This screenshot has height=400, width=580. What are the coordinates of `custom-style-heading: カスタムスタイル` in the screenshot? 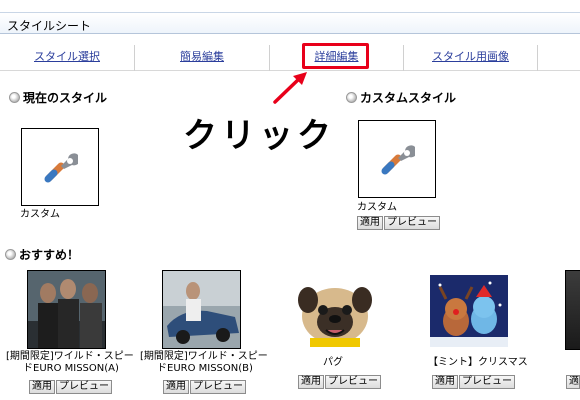 It's located at (401, 97).